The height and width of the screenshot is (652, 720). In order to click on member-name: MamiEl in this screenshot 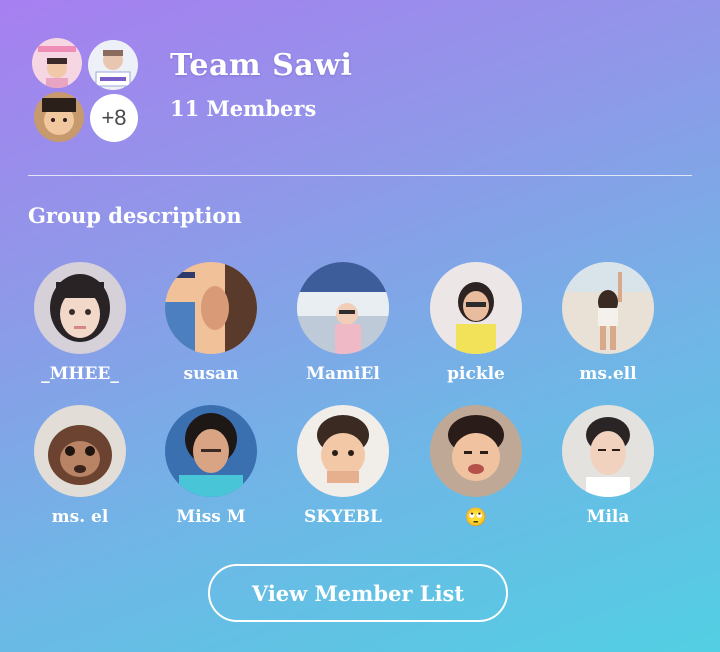, I will do `click(343, 374)`.